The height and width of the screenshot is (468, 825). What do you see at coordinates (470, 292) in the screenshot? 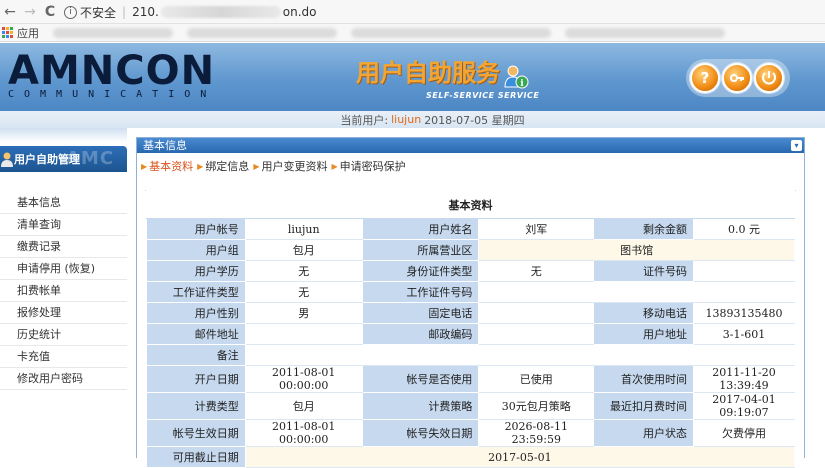
I see `table-row: 工作证件类型无工作证件号码` at bounding box center [470, 292].